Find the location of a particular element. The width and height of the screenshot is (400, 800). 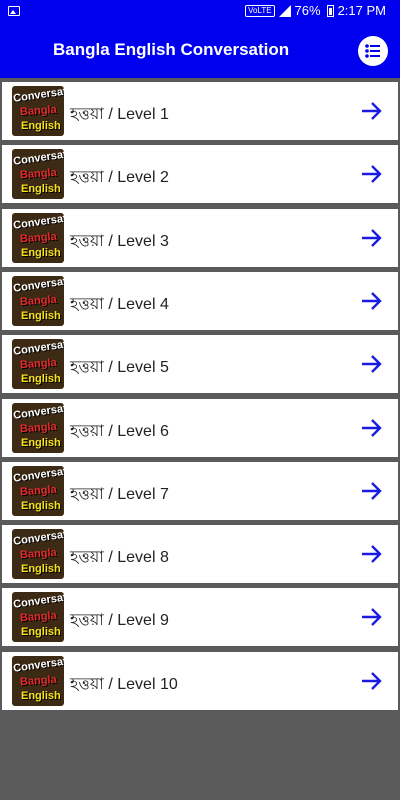

image-icon is located at coordinates (14, 11).